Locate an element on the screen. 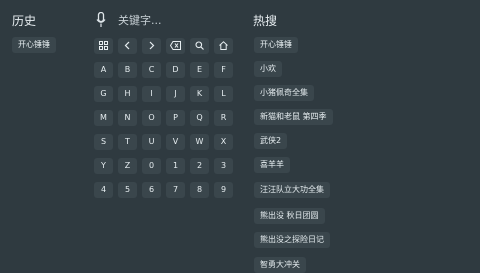  key-g: G is located at coordinates (103, 94).